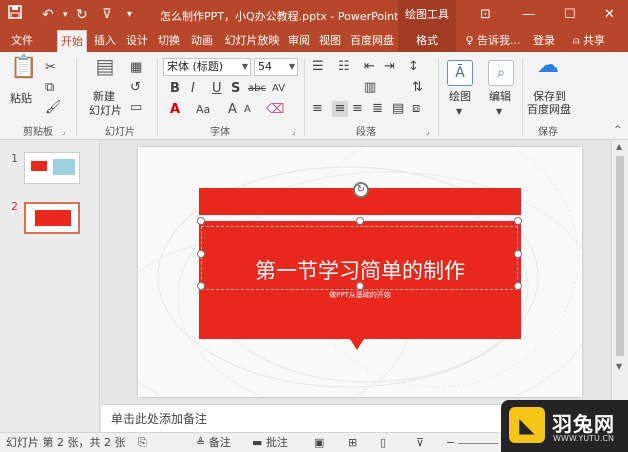  Describe the element at coordinates (319, 443) in the screenshot. I see `normal-view-icon: ▣` at that location.